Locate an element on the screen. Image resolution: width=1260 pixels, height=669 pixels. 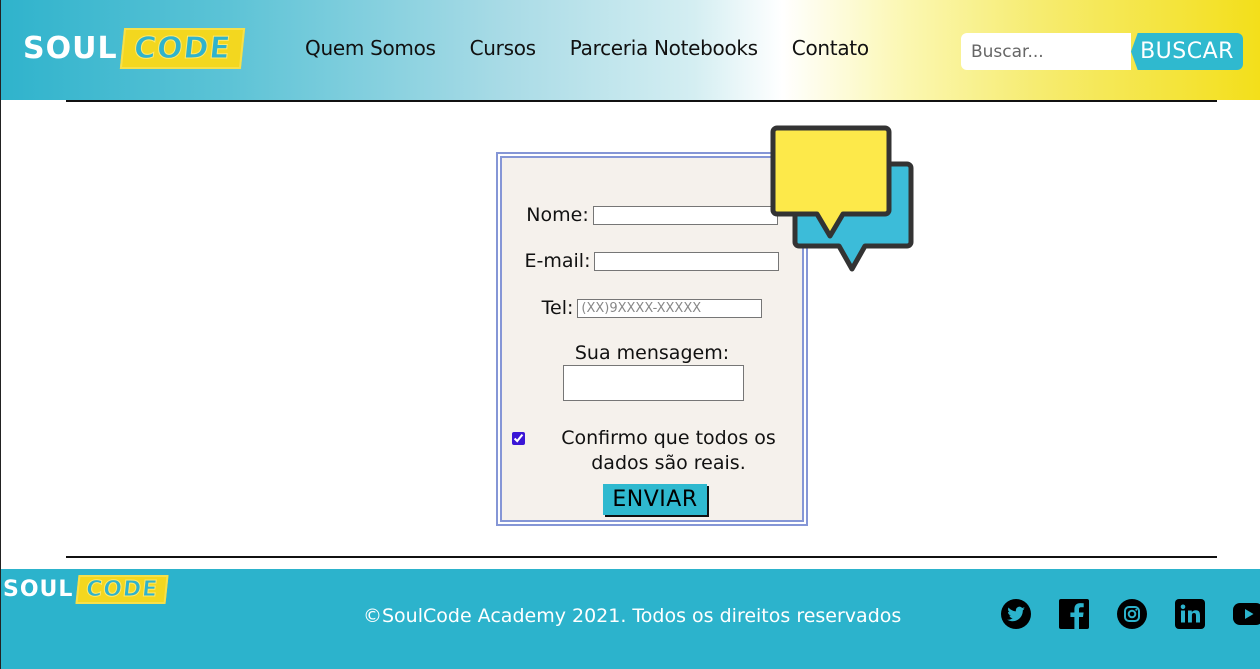
name-row: Nome: is located at coordinates (652, 215).